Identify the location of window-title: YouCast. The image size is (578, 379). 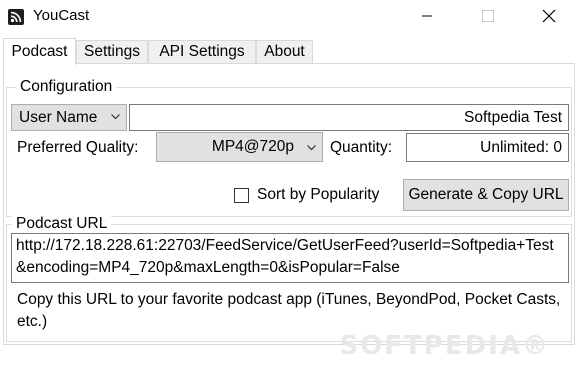
(61, 15).